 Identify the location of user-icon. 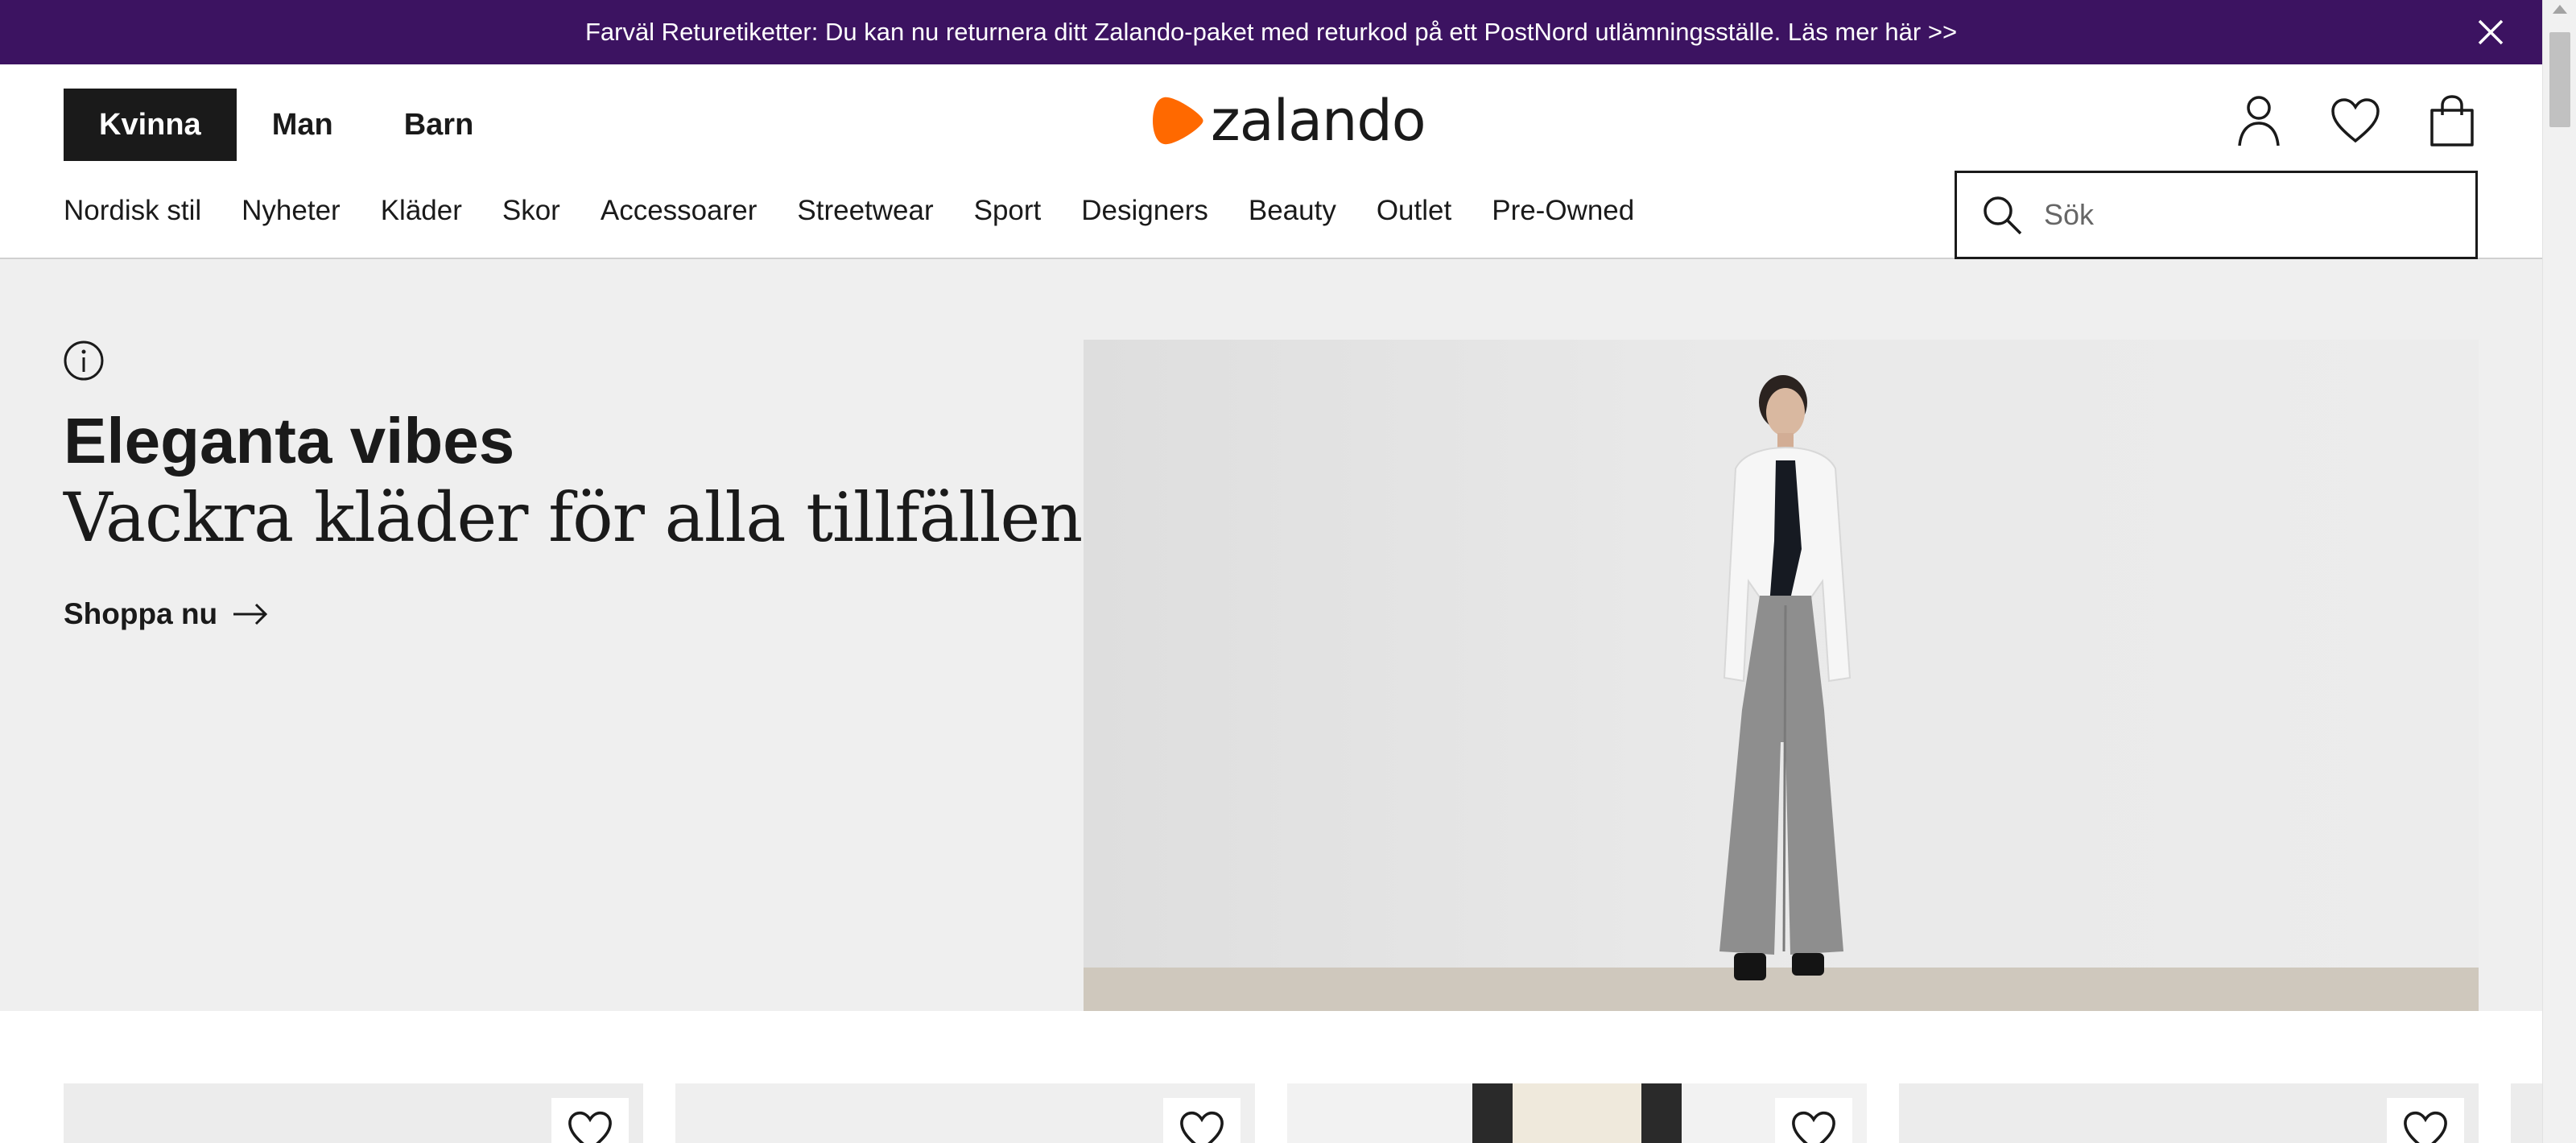
(2259, 121).